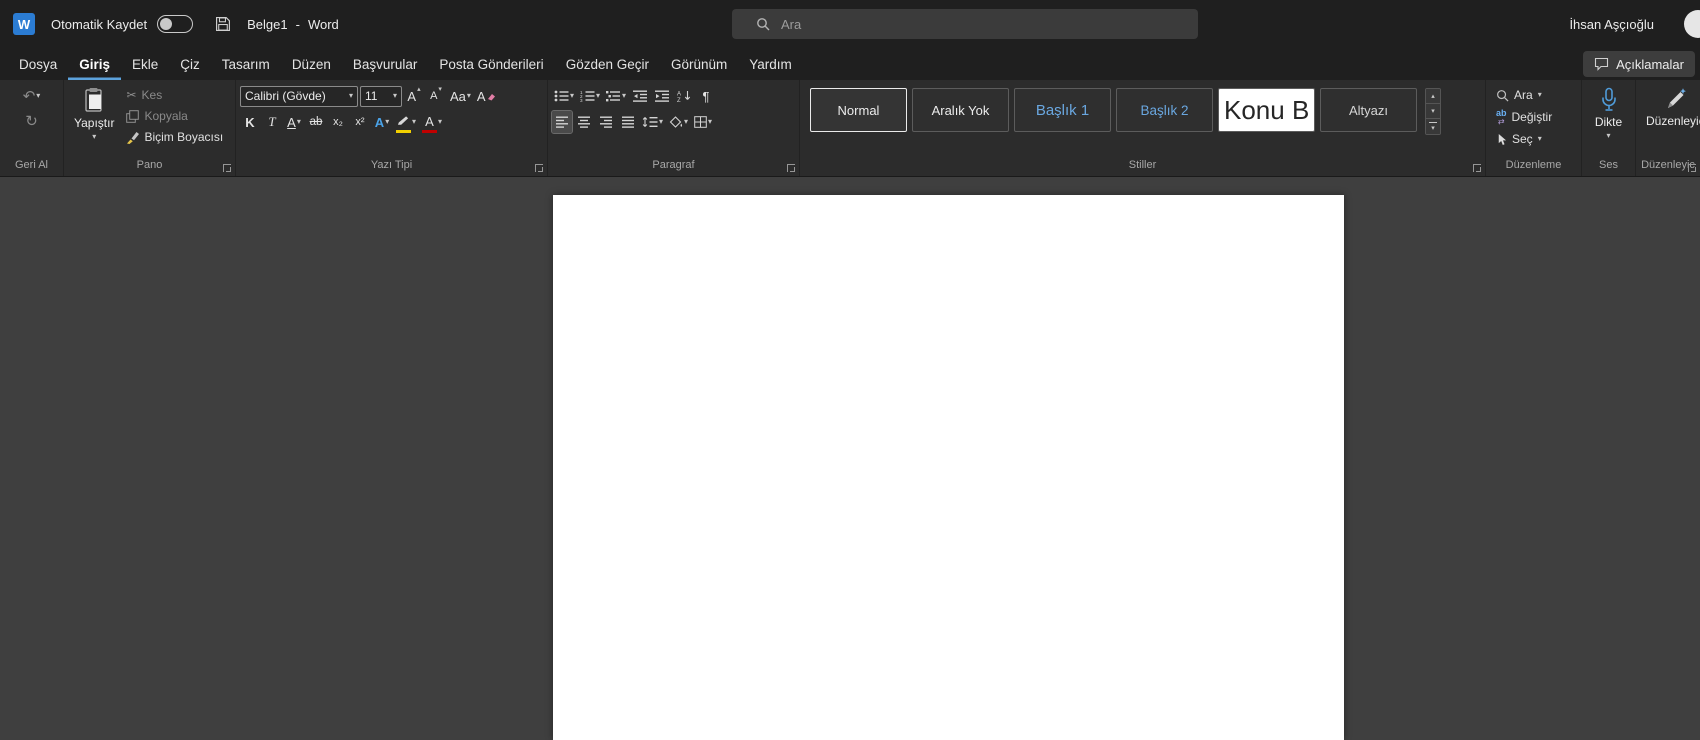  What do you see at coordinates (1639, 64) in the screenshot?
I see `comments-button: Açıklamalar` at bounding box center [1639, 64].